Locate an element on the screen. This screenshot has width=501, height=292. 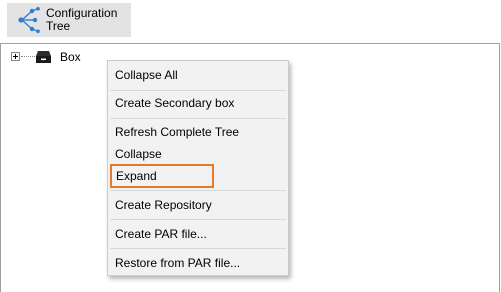
box-drawer-icon is located at coordinates (43, 57).